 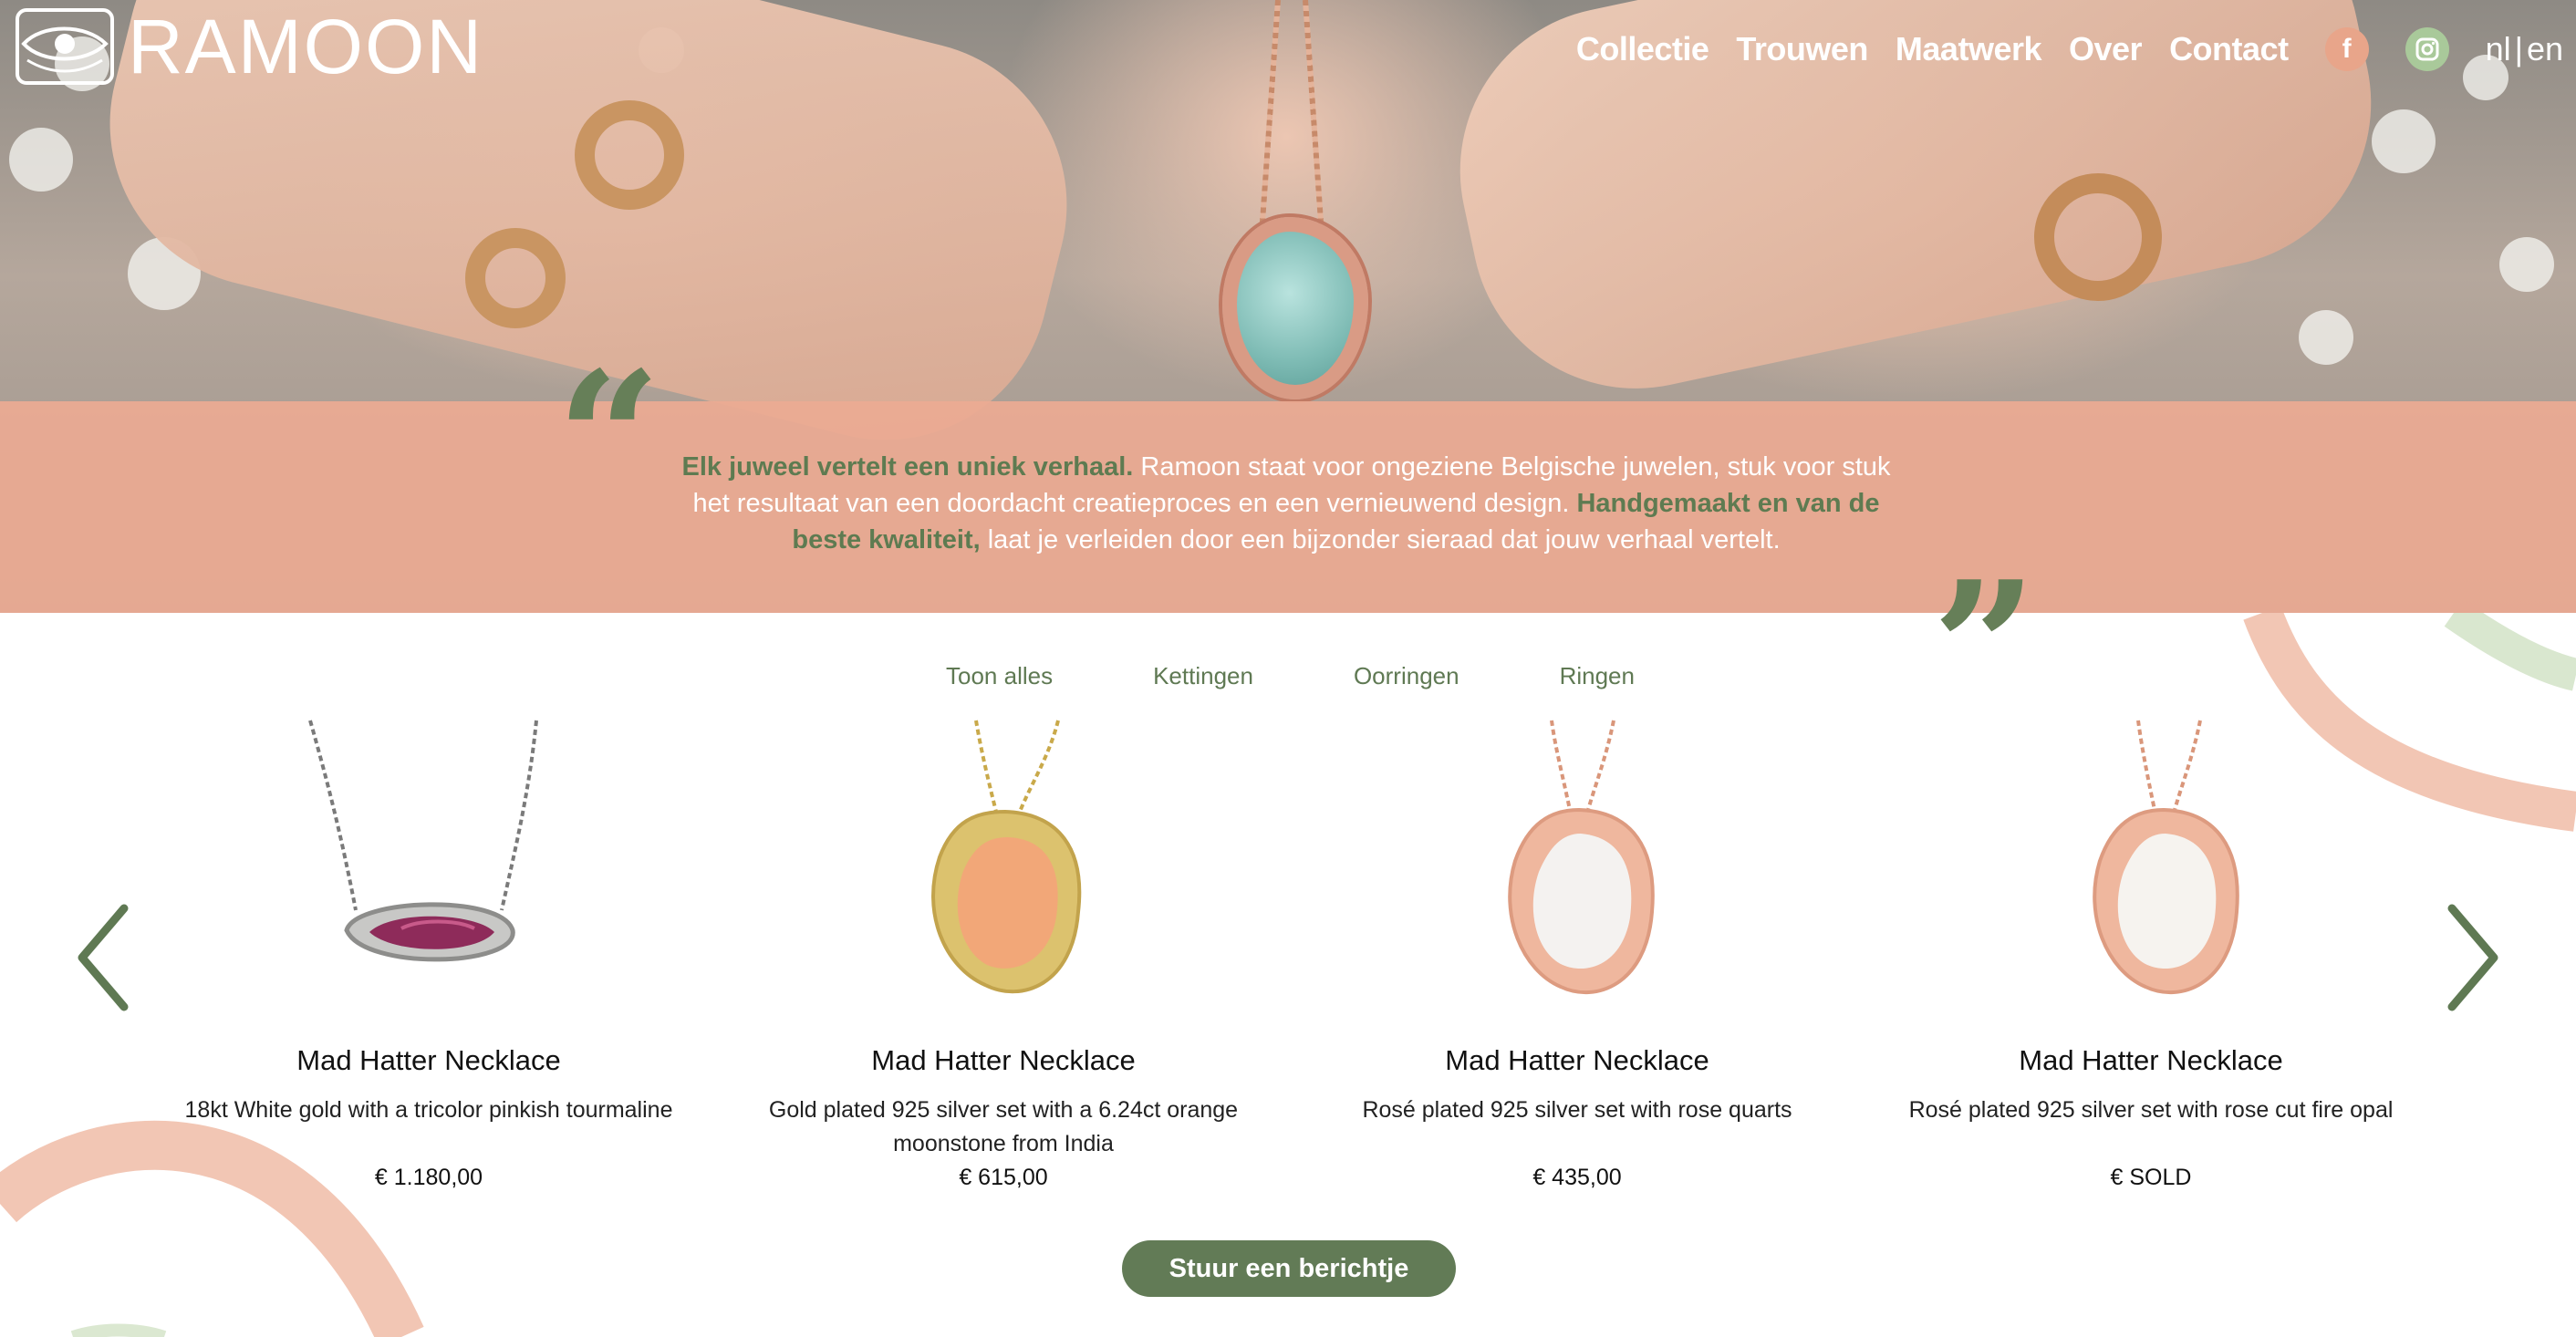 I want to click on facebook-icon: f, so click(x=2346, y=49).